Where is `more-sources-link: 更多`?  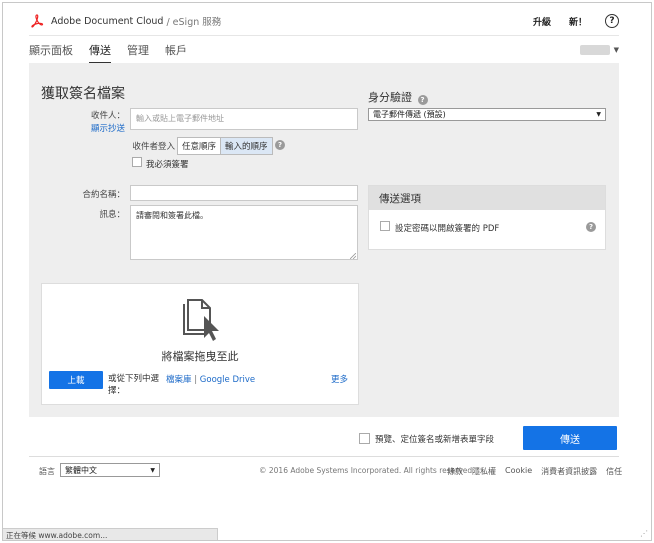
more-sources-link: 更多 is located at coordinates (339, 379).